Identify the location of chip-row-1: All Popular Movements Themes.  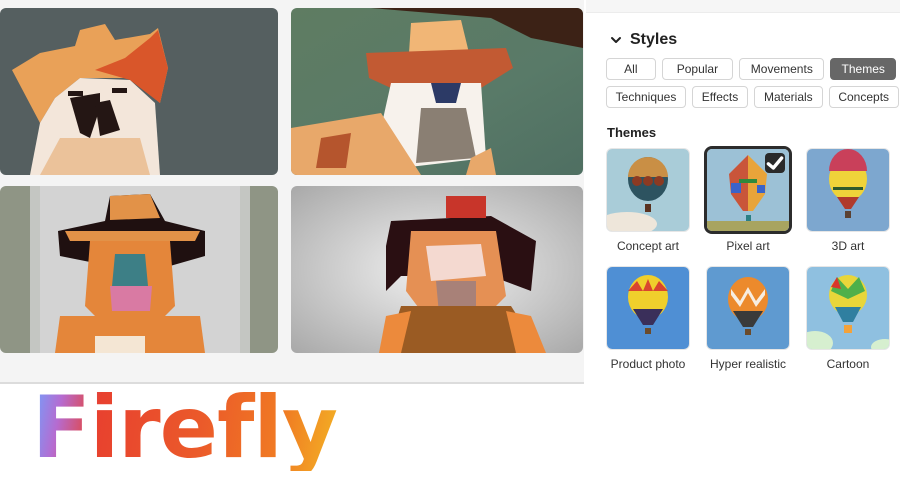
(751, 69).